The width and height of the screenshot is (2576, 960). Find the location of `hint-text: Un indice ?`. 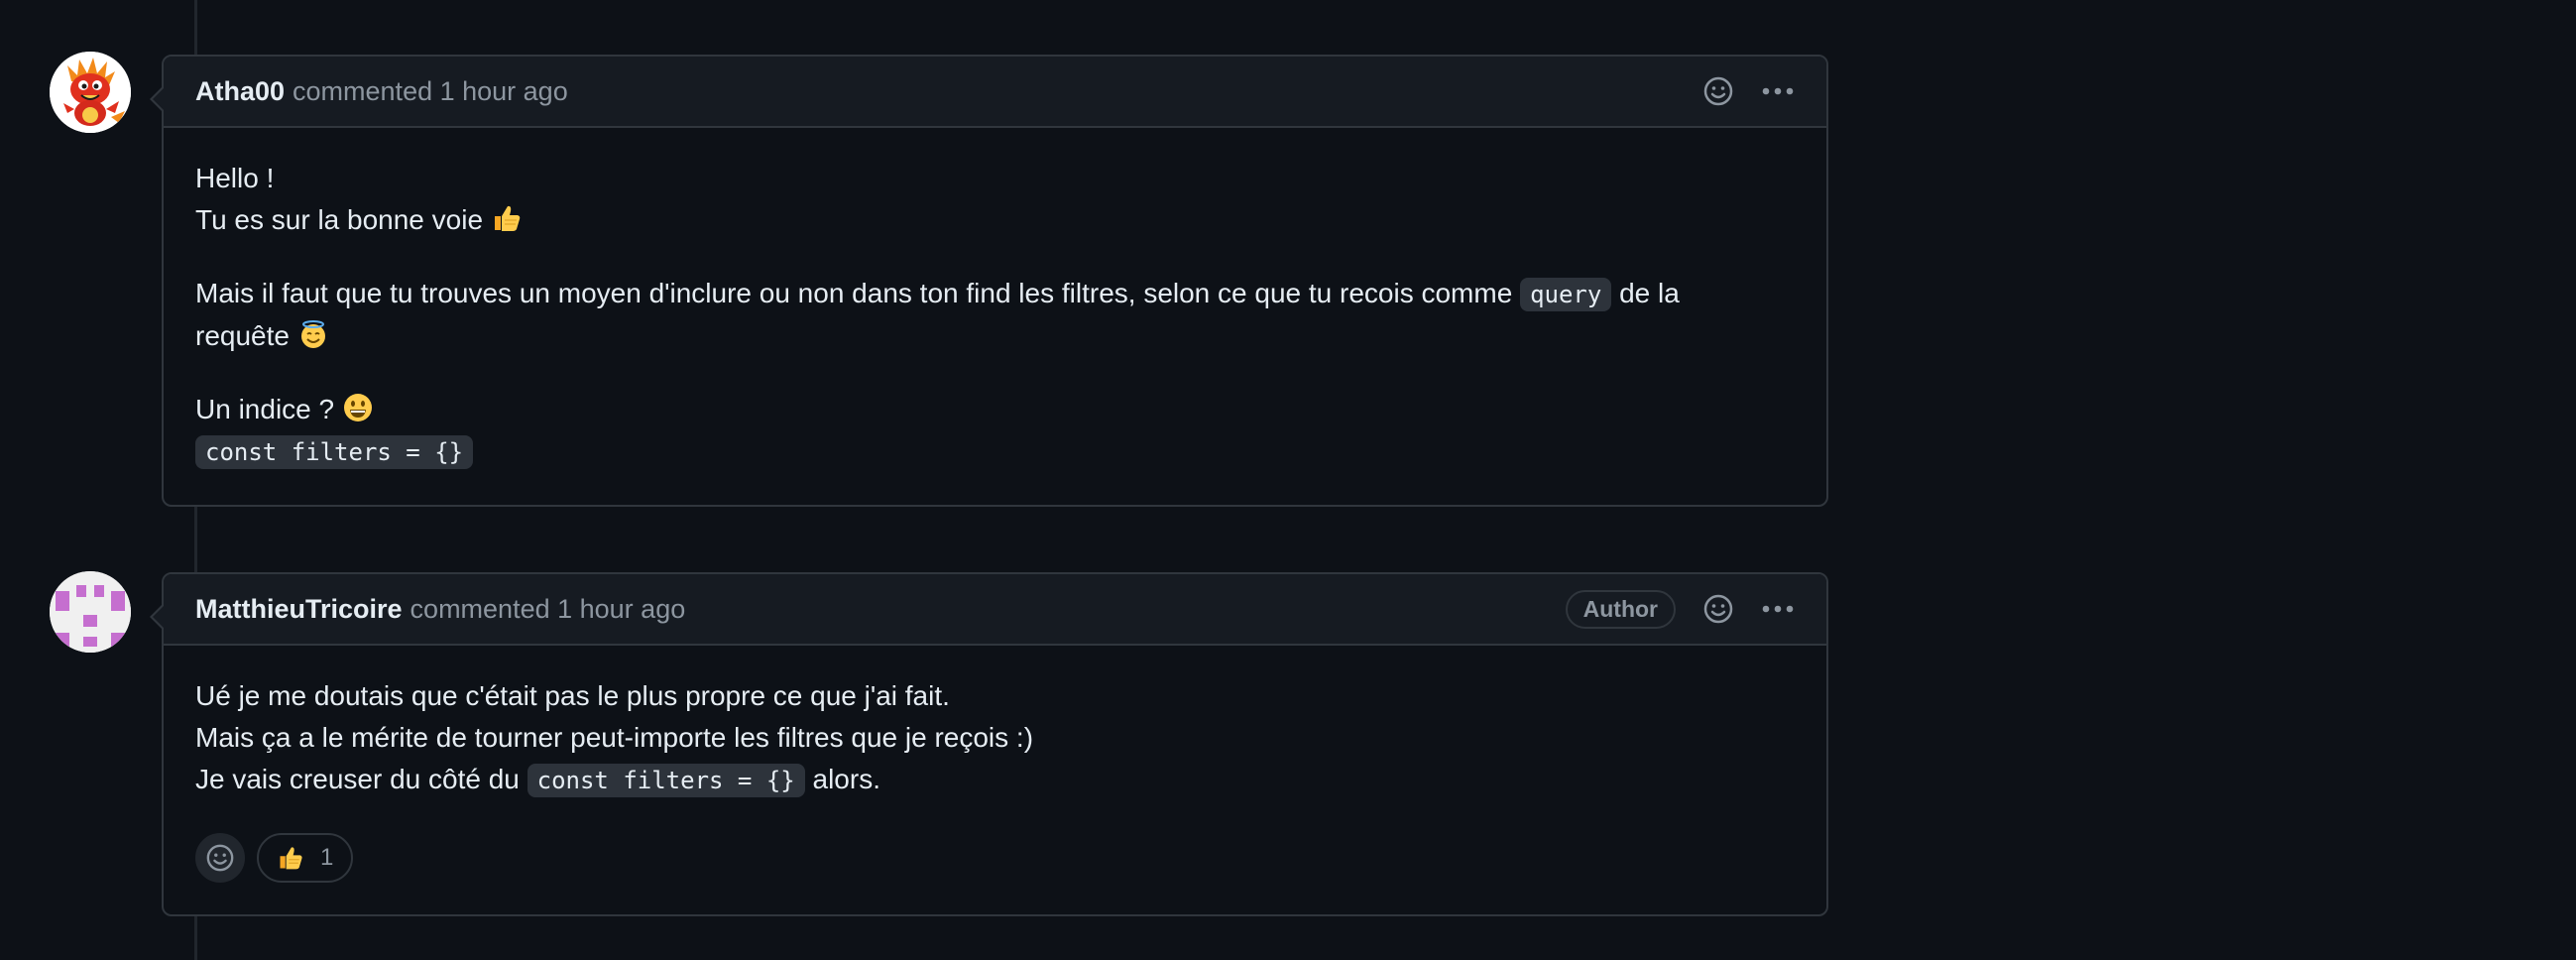

hint-text: Un indice ? is located at coordinates (265, 409).